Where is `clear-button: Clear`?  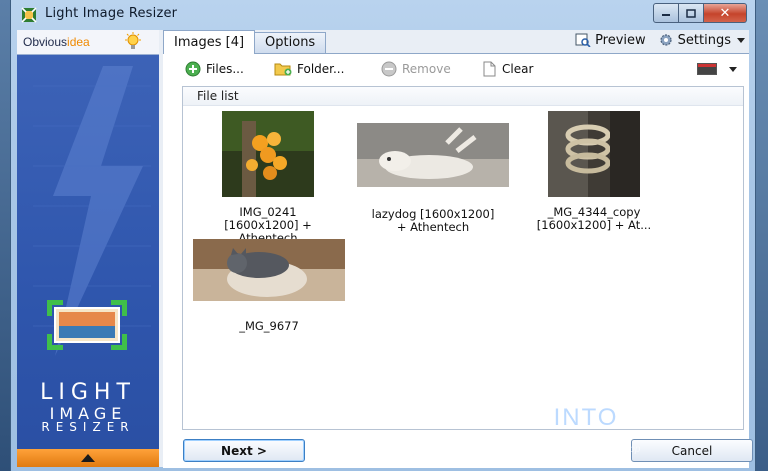 clear-button: Clear is located at coordinates (507, 69).